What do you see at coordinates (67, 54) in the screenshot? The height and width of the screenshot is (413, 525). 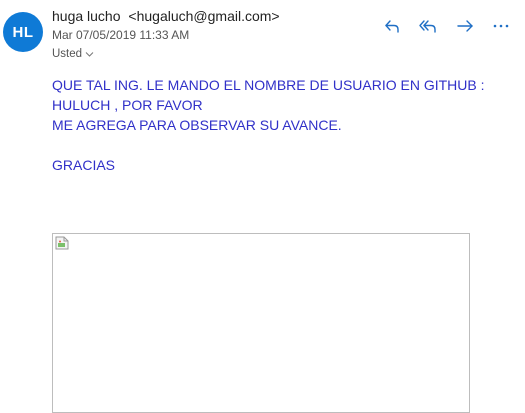 I see `recipient-label: Usted` at bounding box center [67, 54].